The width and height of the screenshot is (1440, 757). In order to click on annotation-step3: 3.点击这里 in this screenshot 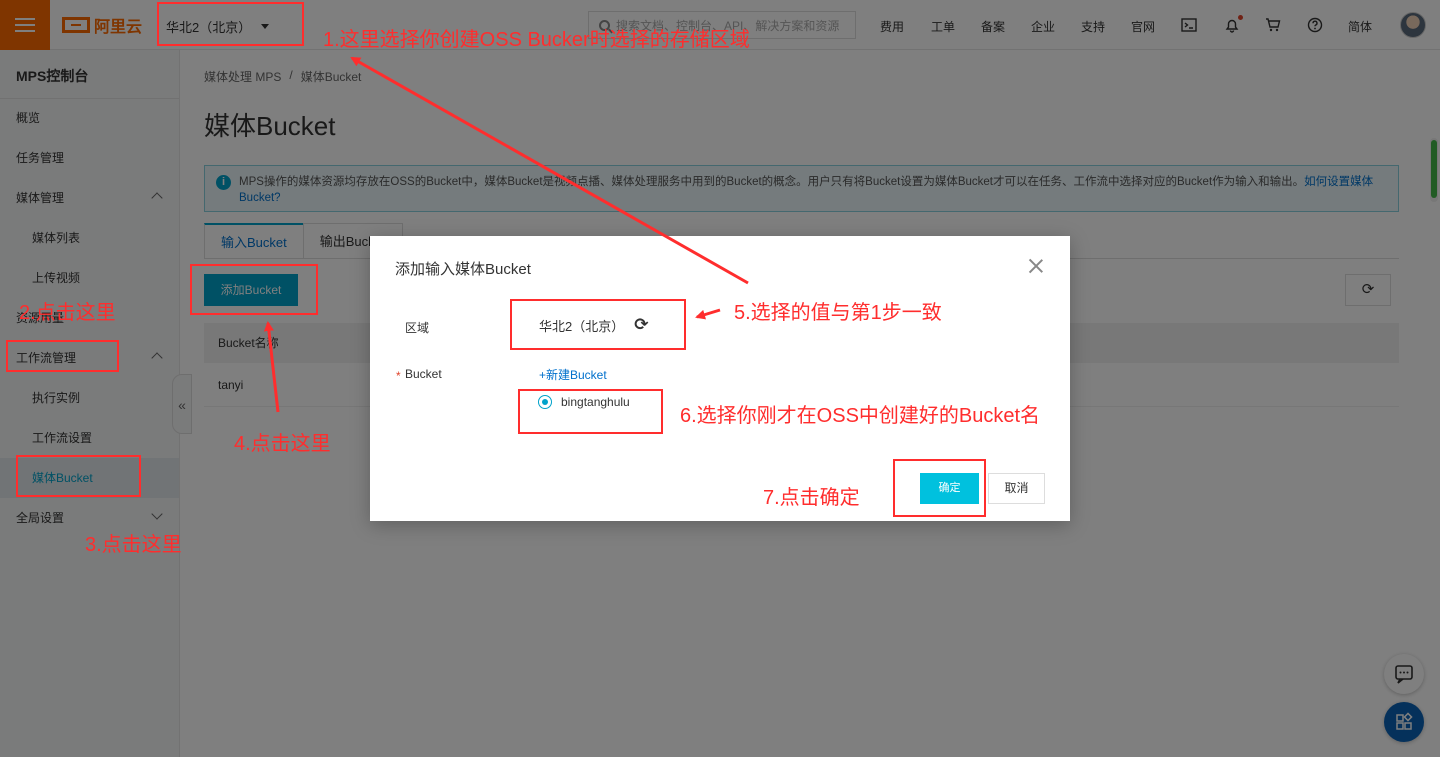, I will do `click(133, 545)`.